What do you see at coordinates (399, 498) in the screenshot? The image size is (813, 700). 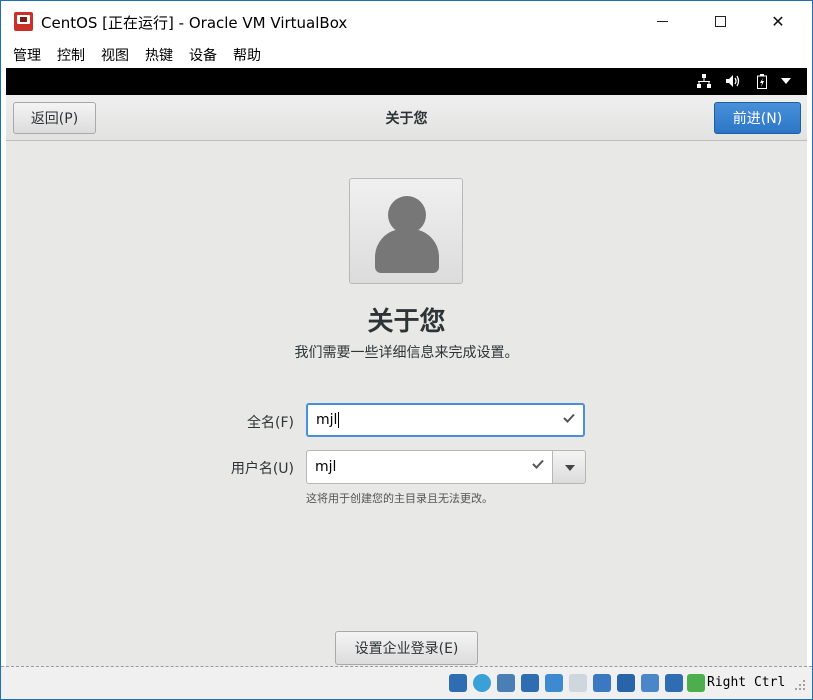 I see `username-hint: 这将用于创建您的主目录且无法更改。` at bounding box center [399, 498].